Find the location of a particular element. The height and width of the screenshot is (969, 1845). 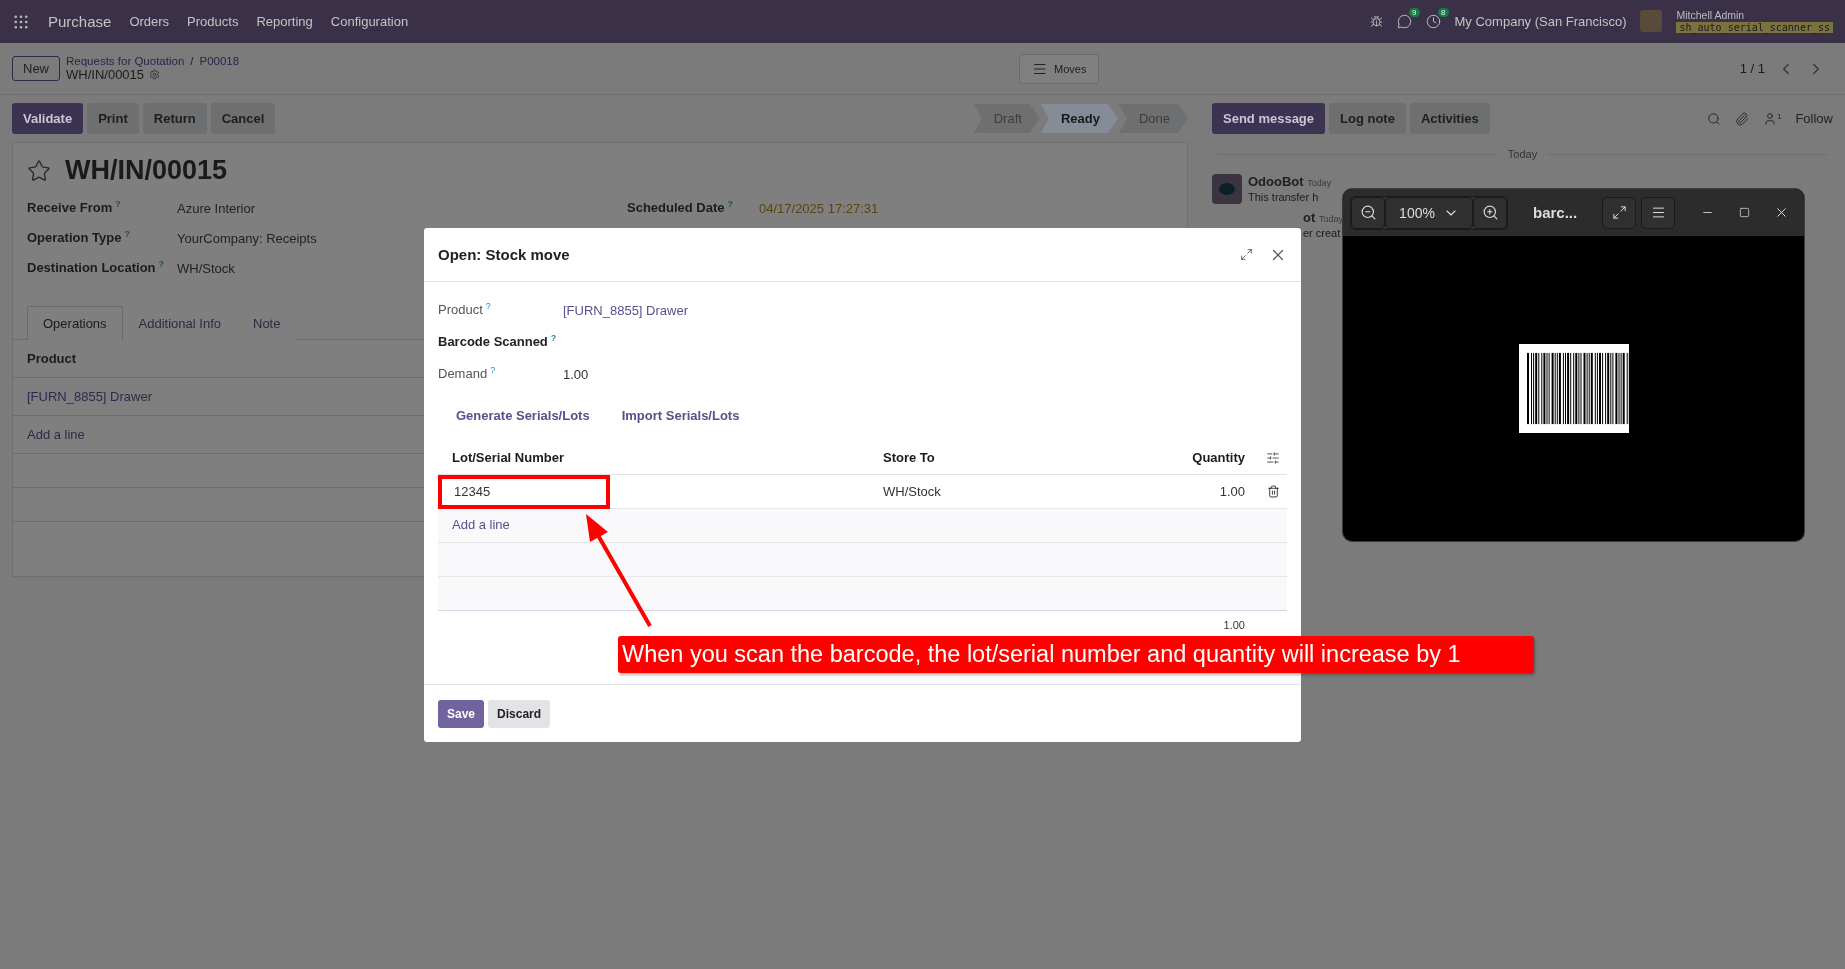

fullscreen-button is located at coordinates (1619, 212).